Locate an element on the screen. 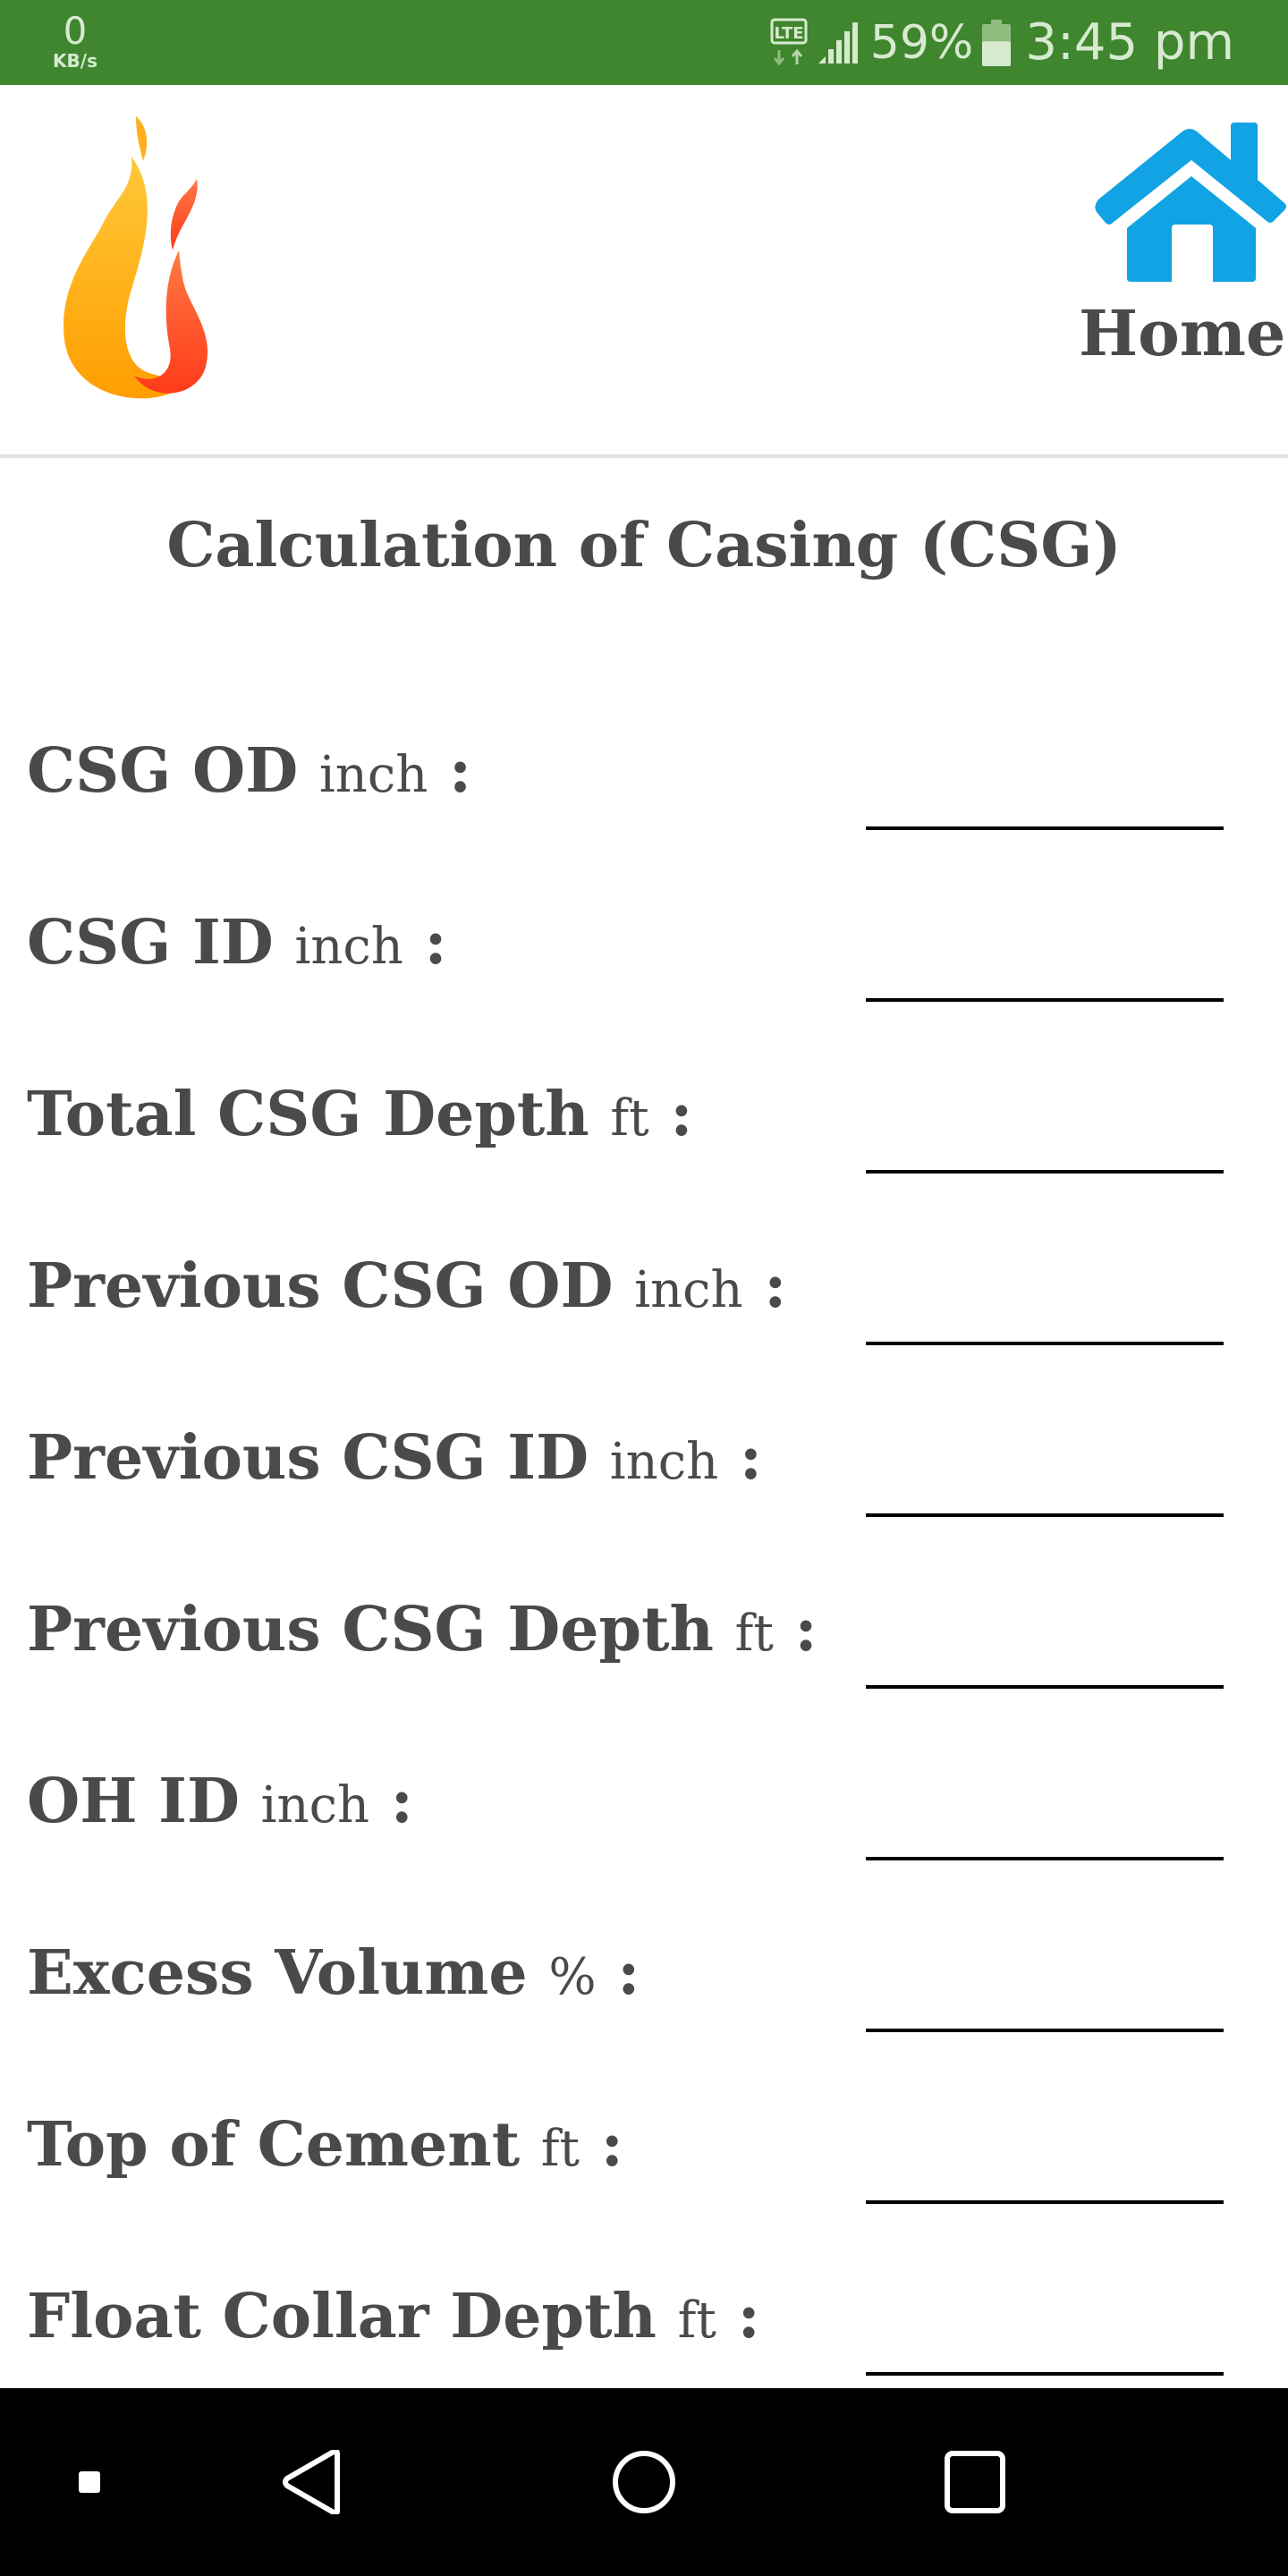 The height and width of the screenshot is (2576, 1288). field-label: Total CSG Depth ft : is located at coordinates (359, 1114).